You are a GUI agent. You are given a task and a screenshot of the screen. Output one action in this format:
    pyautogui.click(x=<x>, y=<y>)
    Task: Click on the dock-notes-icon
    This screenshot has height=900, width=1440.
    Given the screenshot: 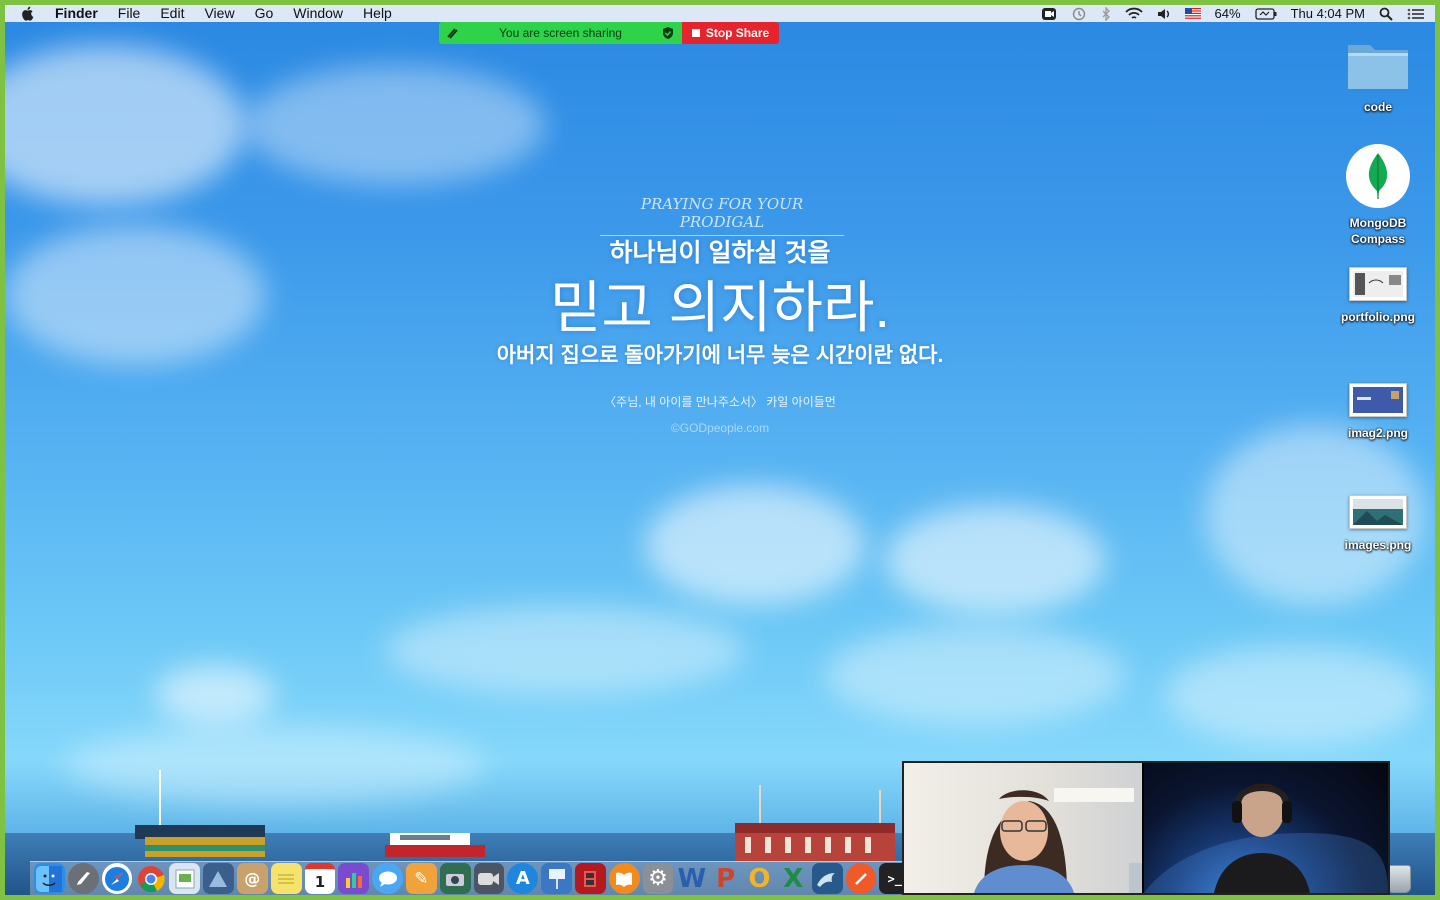 What is the action you would take?
    pyautogui.click(x=286, y=878)
    